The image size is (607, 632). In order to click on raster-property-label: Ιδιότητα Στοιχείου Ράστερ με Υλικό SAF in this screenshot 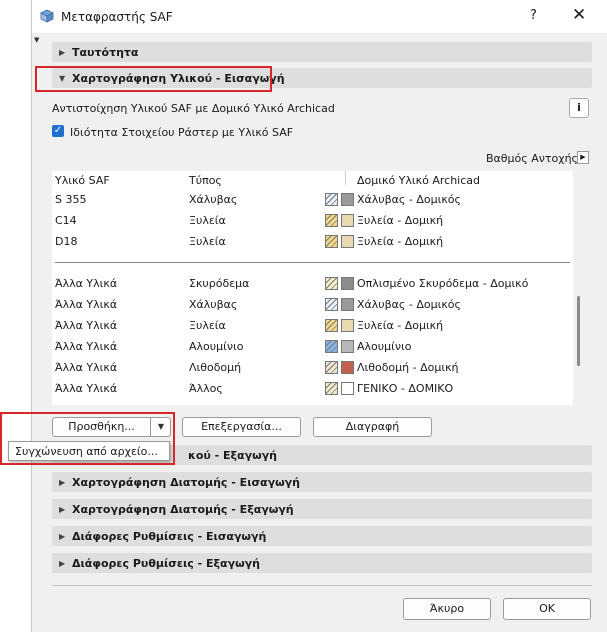, I will do `click(182, 132)`.